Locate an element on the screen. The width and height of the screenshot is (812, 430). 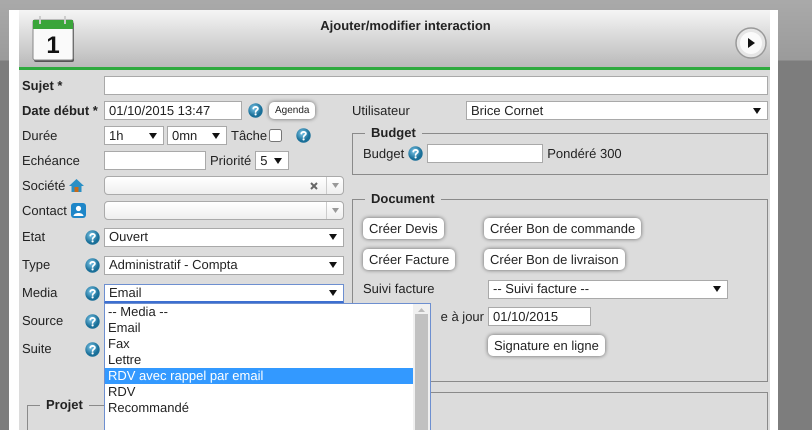
field-label: Echéance is located at coordinates (51, 161).